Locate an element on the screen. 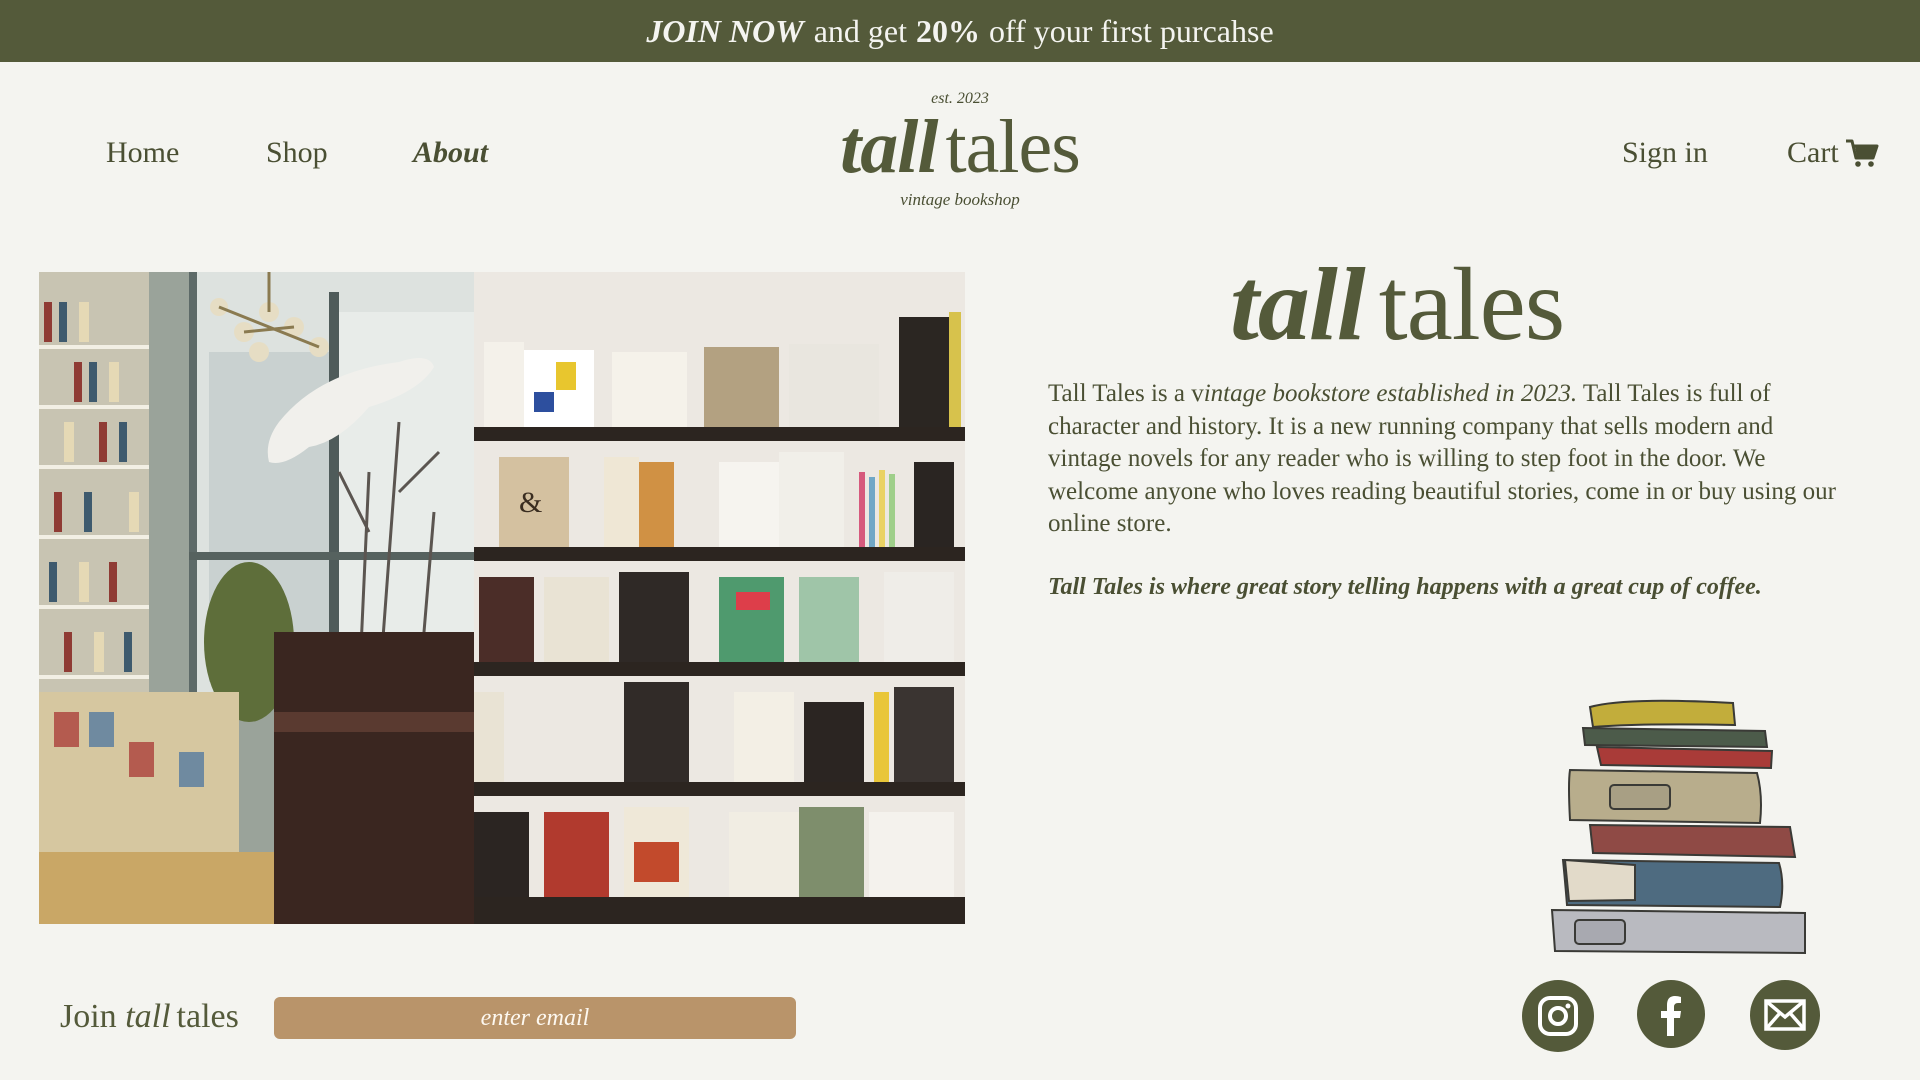  promo-text-mid: and get is located at coordinates (860, 30).